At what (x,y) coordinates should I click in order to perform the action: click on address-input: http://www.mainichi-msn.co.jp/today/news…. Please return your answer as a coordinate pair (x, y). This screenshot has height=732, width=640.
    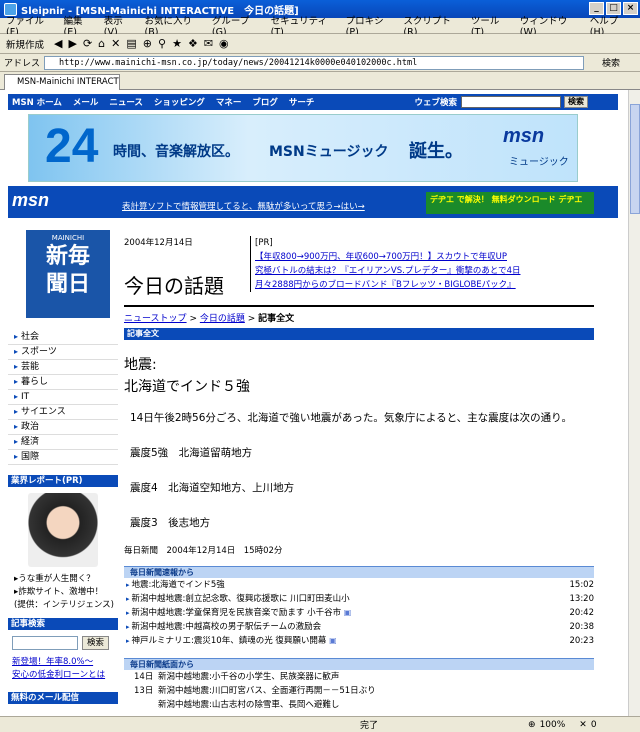
    Looking at the image, I should click on (314, 62).